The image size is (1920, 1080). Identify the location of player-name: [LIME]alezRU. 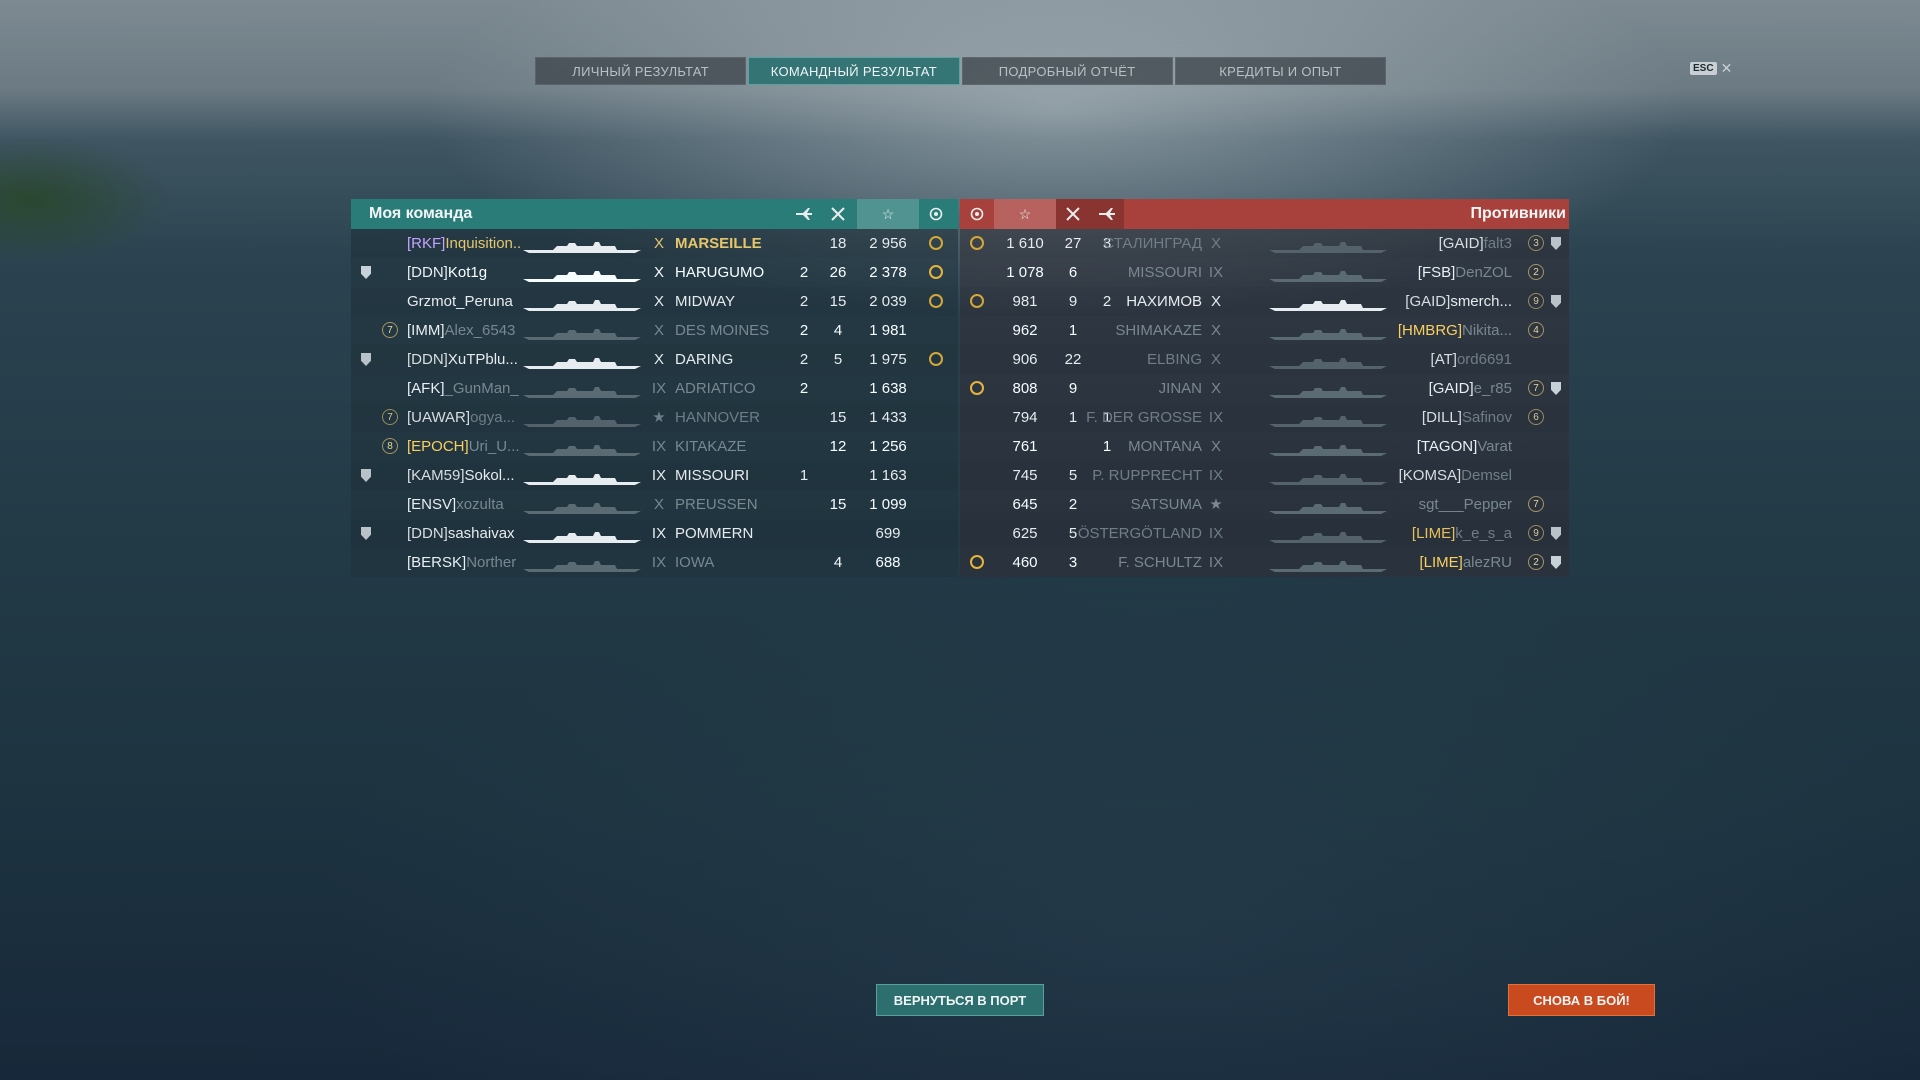
(1444, 562).